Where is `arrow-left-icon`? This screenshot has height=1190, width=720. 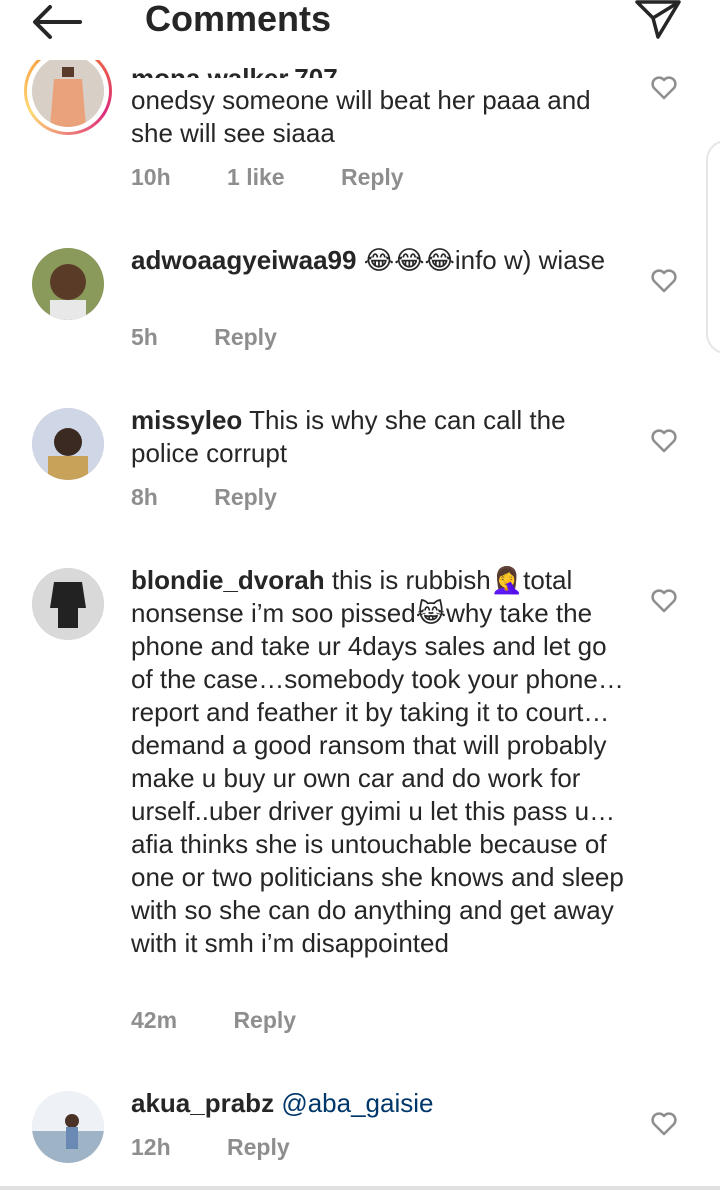 arrow-left-icon is located at coordinates (56, 22).